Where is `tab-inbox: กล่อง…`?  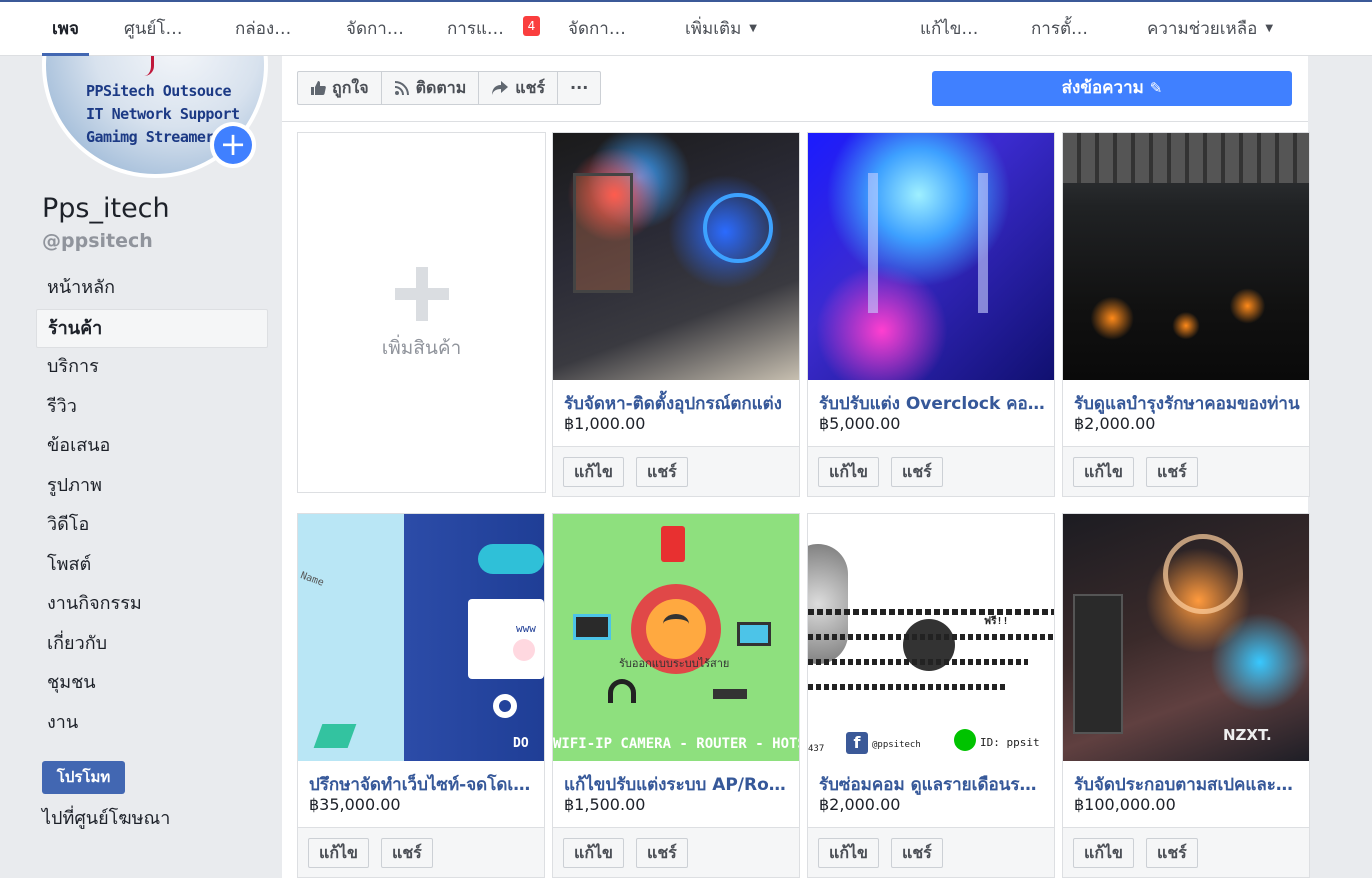
tab-inbox: กล่อง… is located at coordinates (263, 29).